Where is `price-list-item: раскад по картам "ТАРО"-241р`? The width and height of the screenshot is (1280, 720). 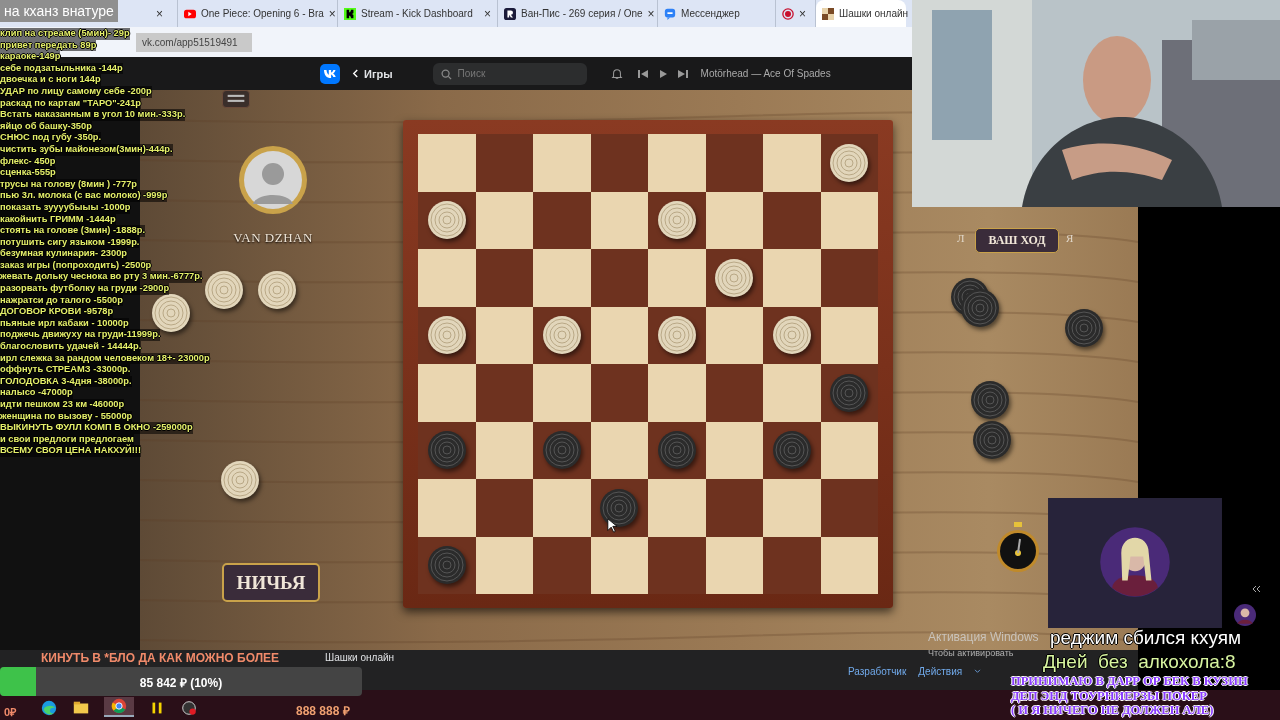
price-list-item: раскад по картам "ТАРО"-241р is located at coordinates (70, 103).